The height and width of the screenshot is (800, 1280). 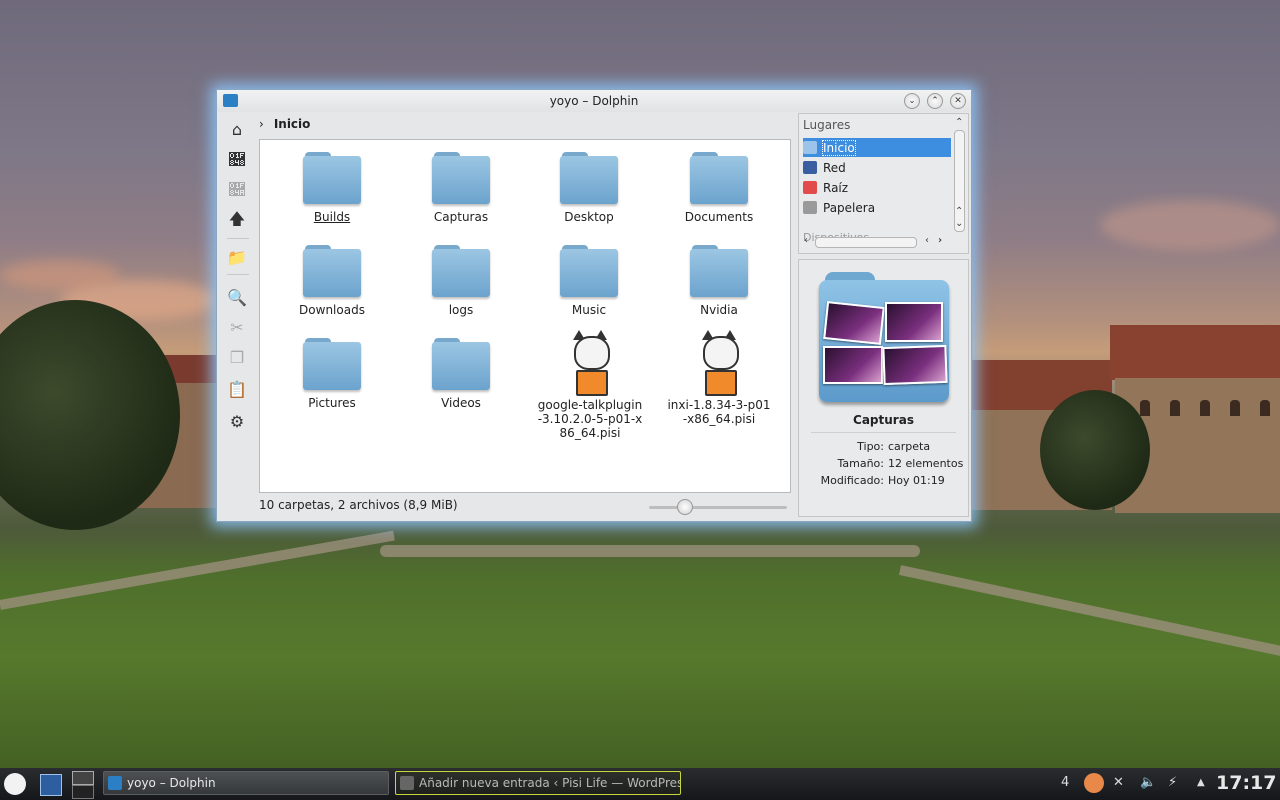 I want to click on cut-icon: ✂, so click(x=237, y=327).